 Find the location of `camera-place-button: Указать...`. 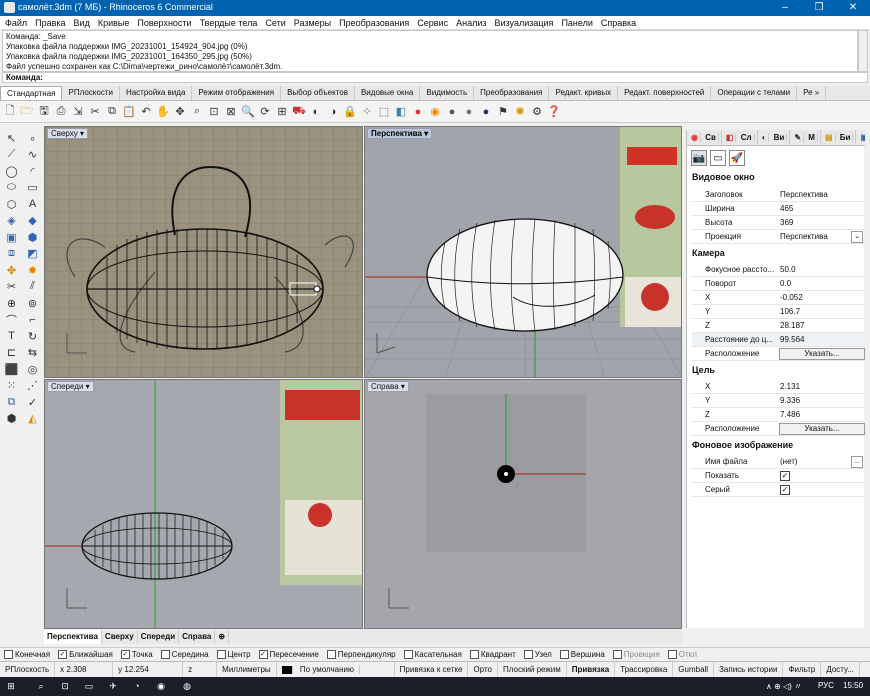

camera-place-button: Указать... is located at coordinates (822, 354).